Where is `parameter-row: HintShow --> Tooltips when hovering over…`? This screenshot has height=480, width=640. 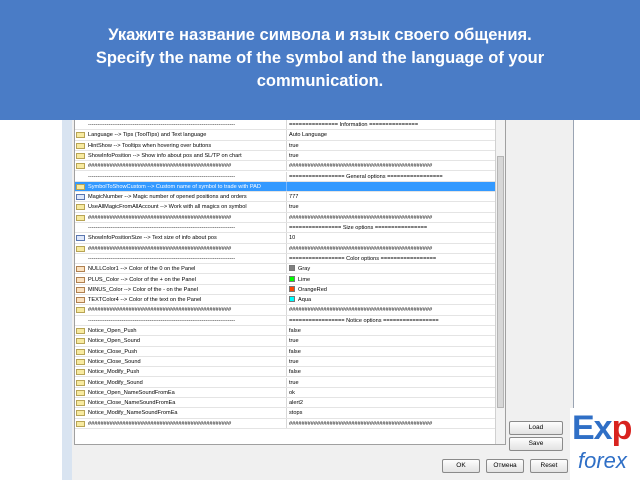 parameter-row: HintShow --> Tooltips when hovering over… is located at coordinates (285, 145).